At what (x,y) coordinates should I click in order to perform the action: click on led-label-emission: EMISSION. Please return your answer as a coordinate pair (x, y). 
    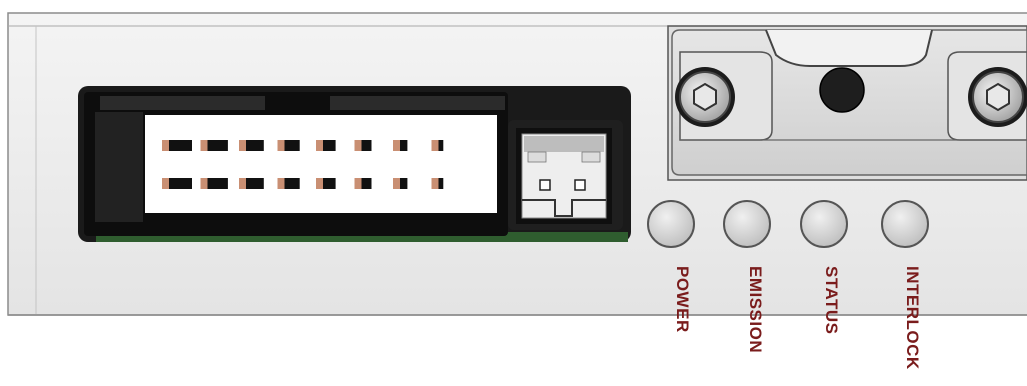
    Looking at the image, I should click on (755, 309).